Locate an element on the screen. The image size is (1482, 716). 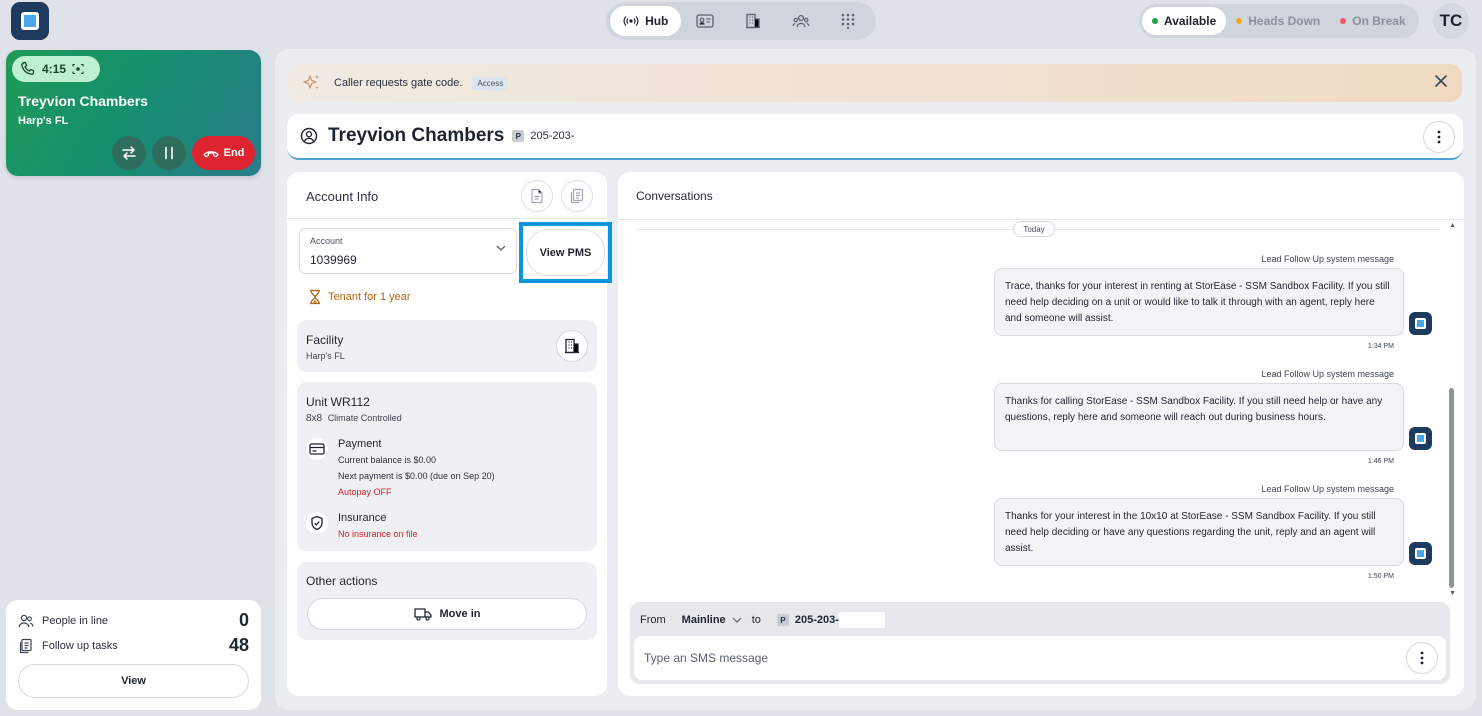
shield-check-icon is located at coordinates (317, 523).